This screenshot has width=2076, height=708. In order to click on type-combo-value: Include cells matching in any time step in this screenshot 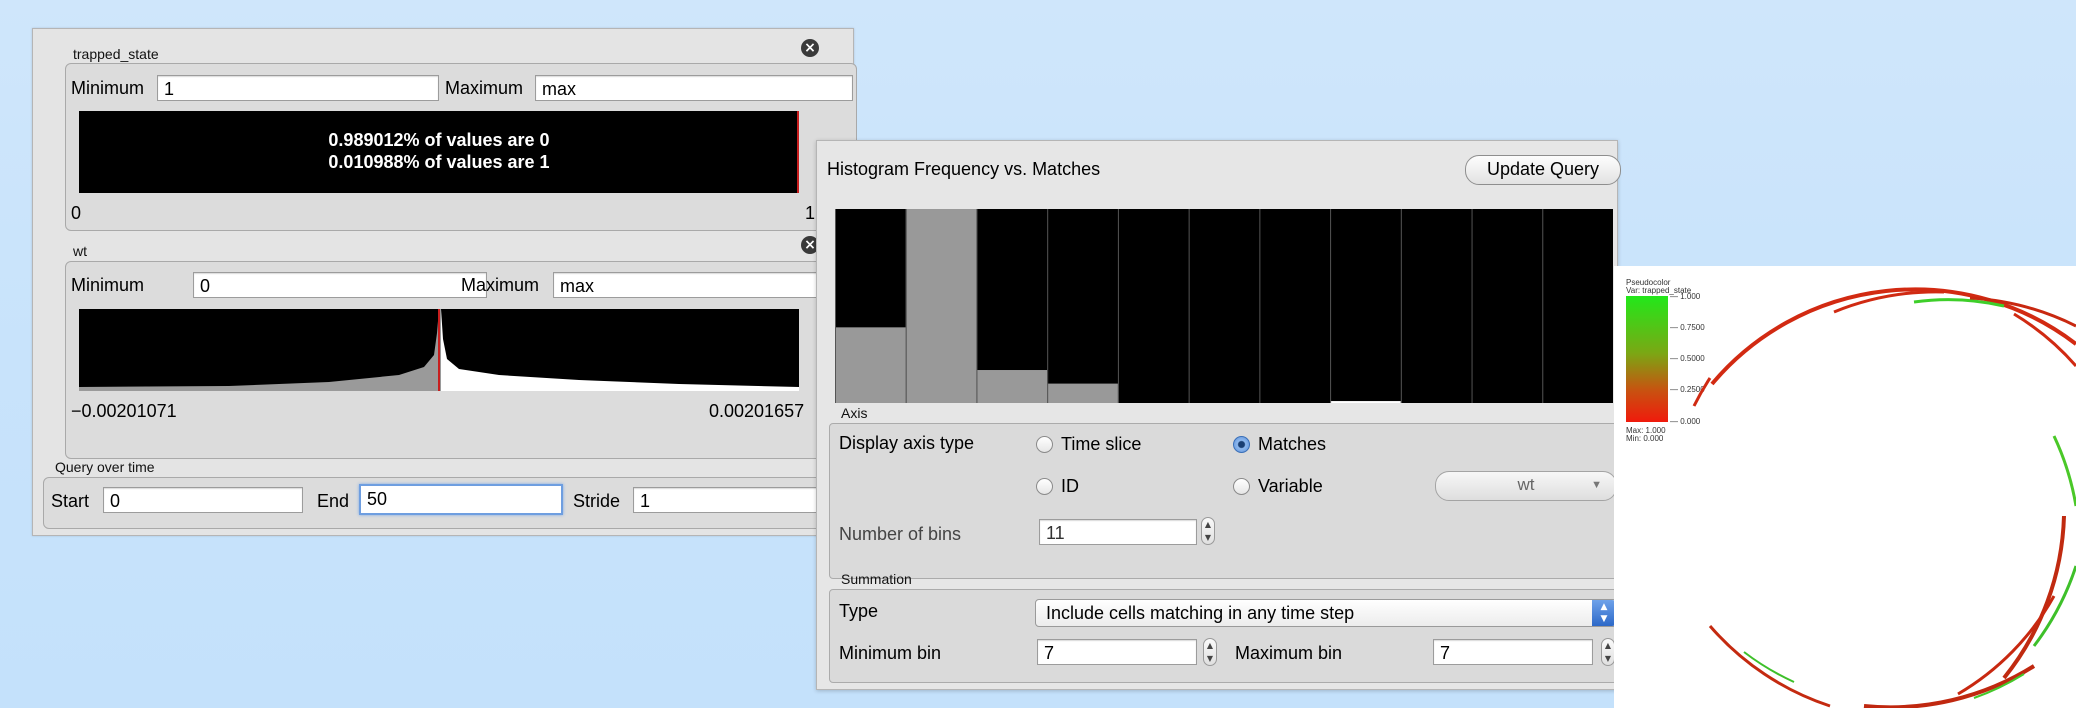, I will do `click(1200, 613)`.